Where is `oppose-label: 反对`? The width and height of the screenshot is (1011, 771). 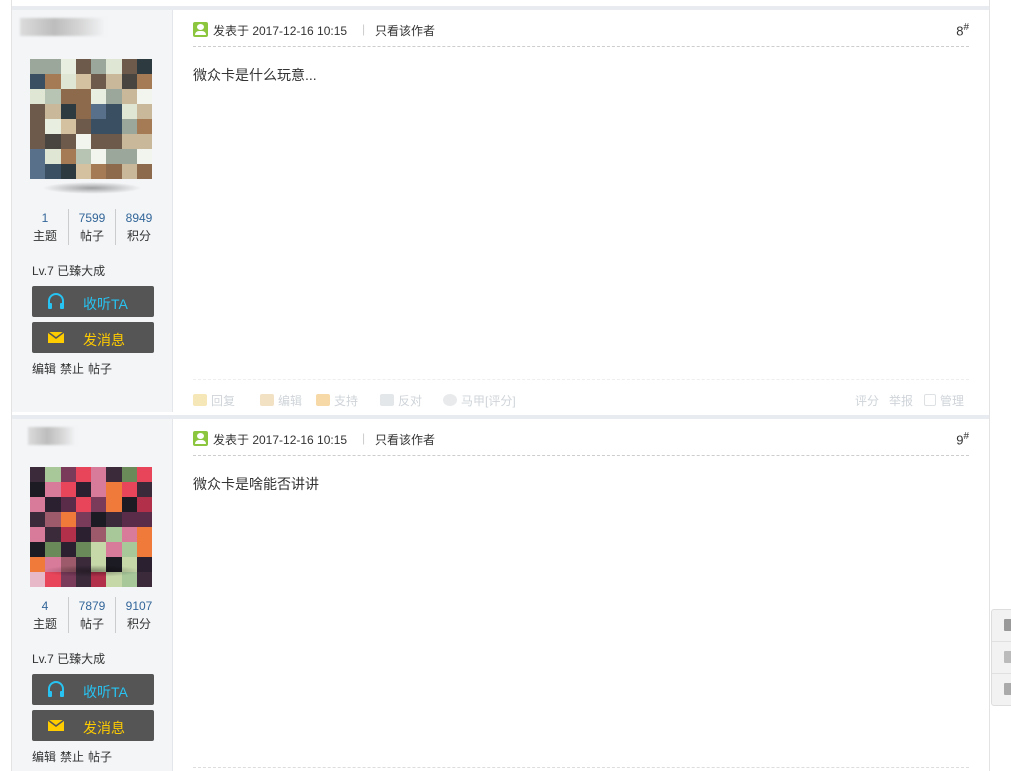
oppose-label: 反对 is located at coordinates (410, 401).